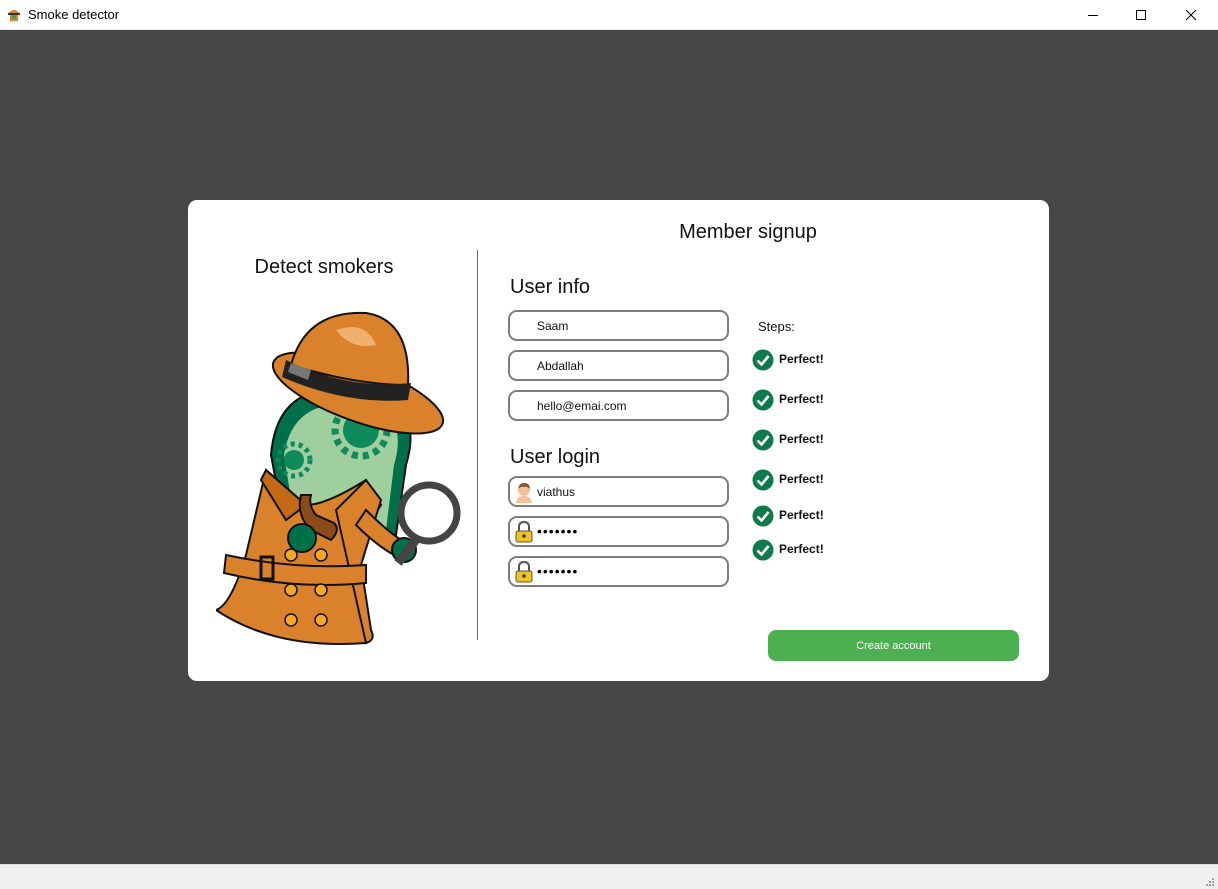 The image size is (1218, 889). I want to click on detect-smokers-heading: Detect smokers, so click(324, 267).